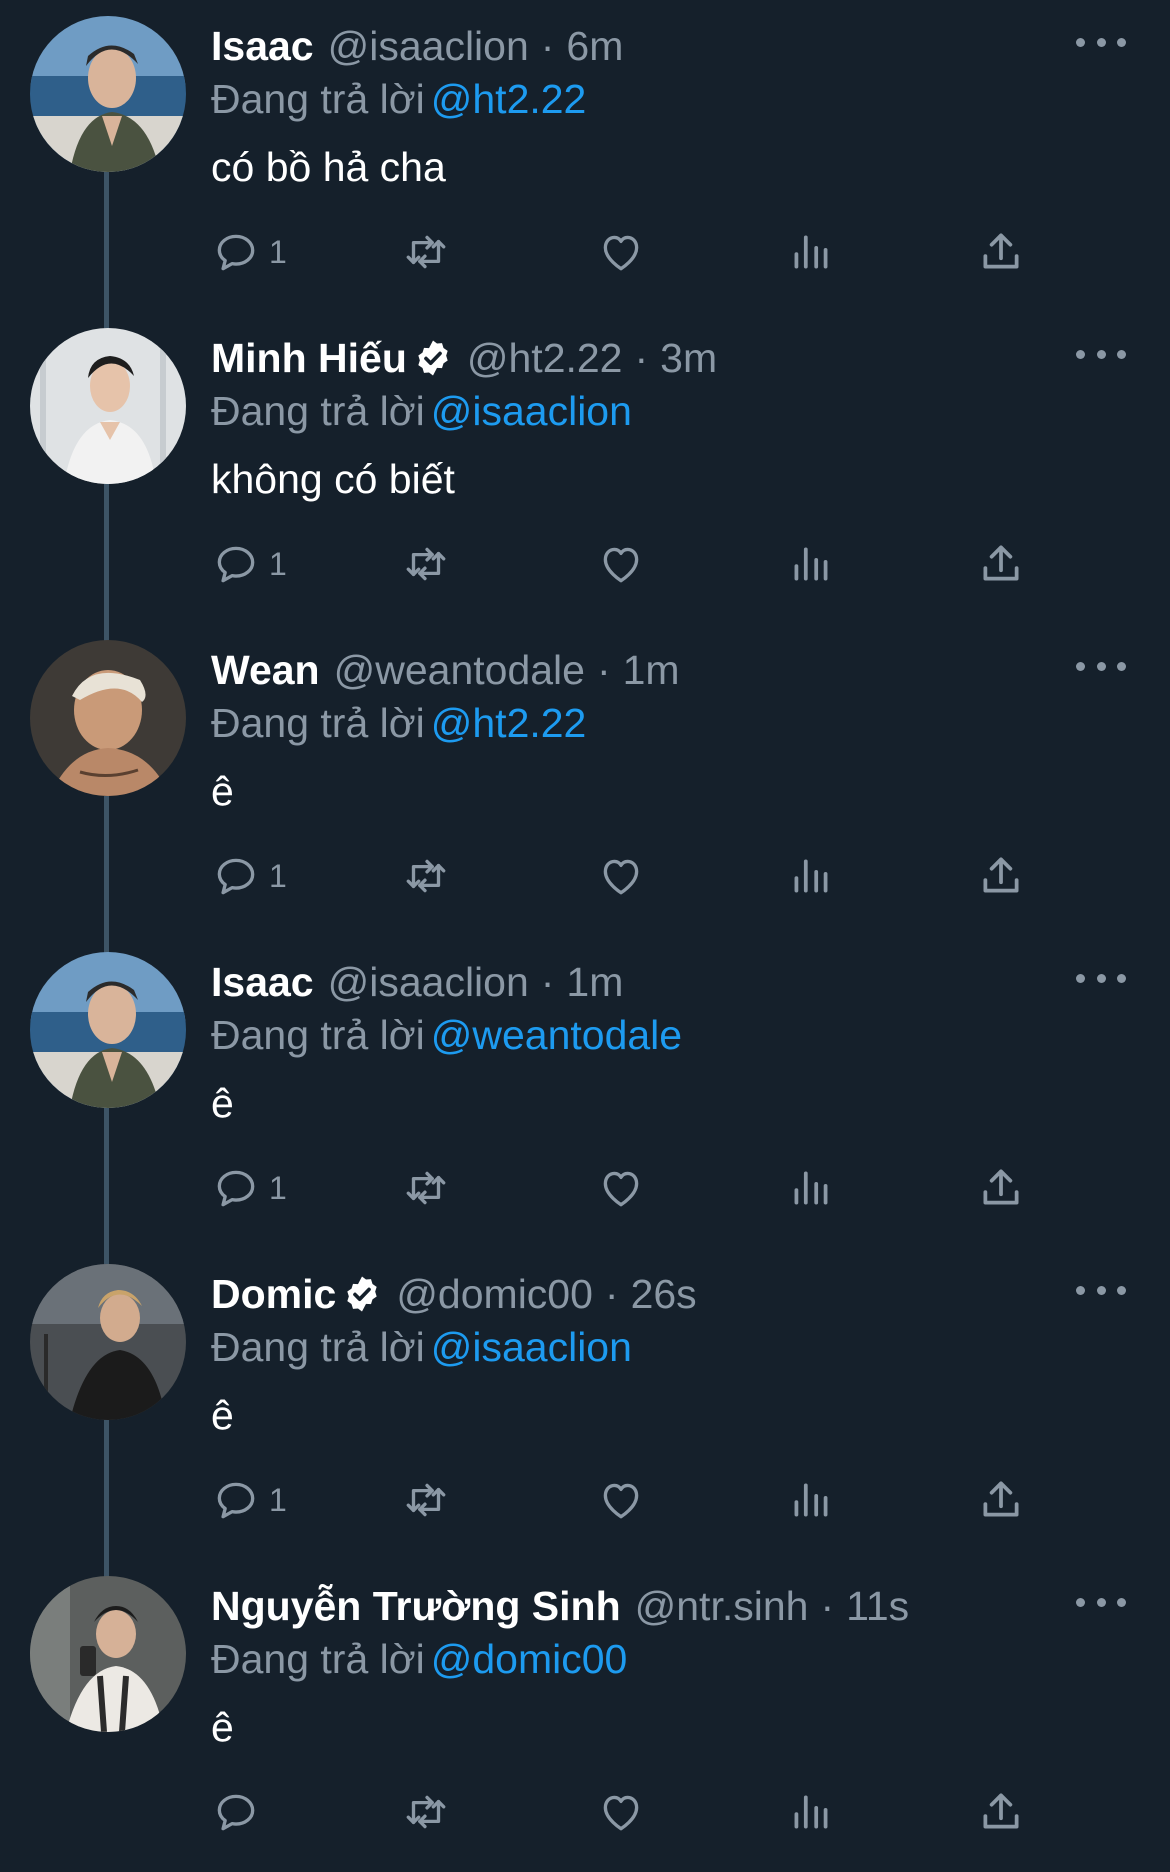 The image size is (1170, 1872). I want to click on display-name: Domic, so click(273, 1294).